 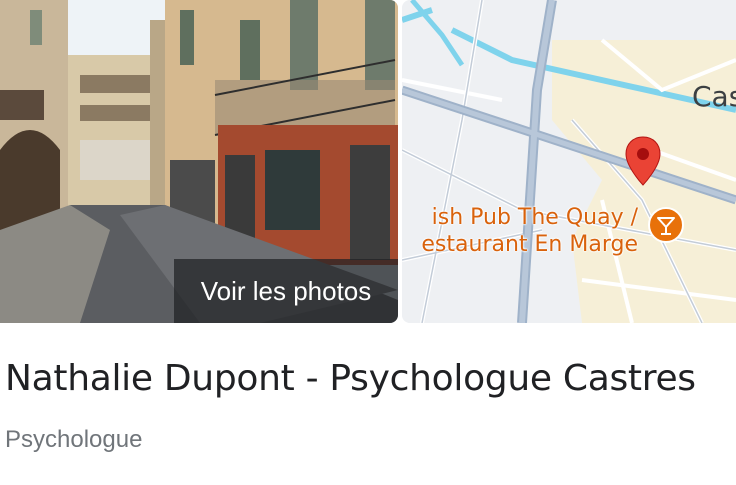 I want to click on place-category: Psychologue, so click(x=73, y=440).